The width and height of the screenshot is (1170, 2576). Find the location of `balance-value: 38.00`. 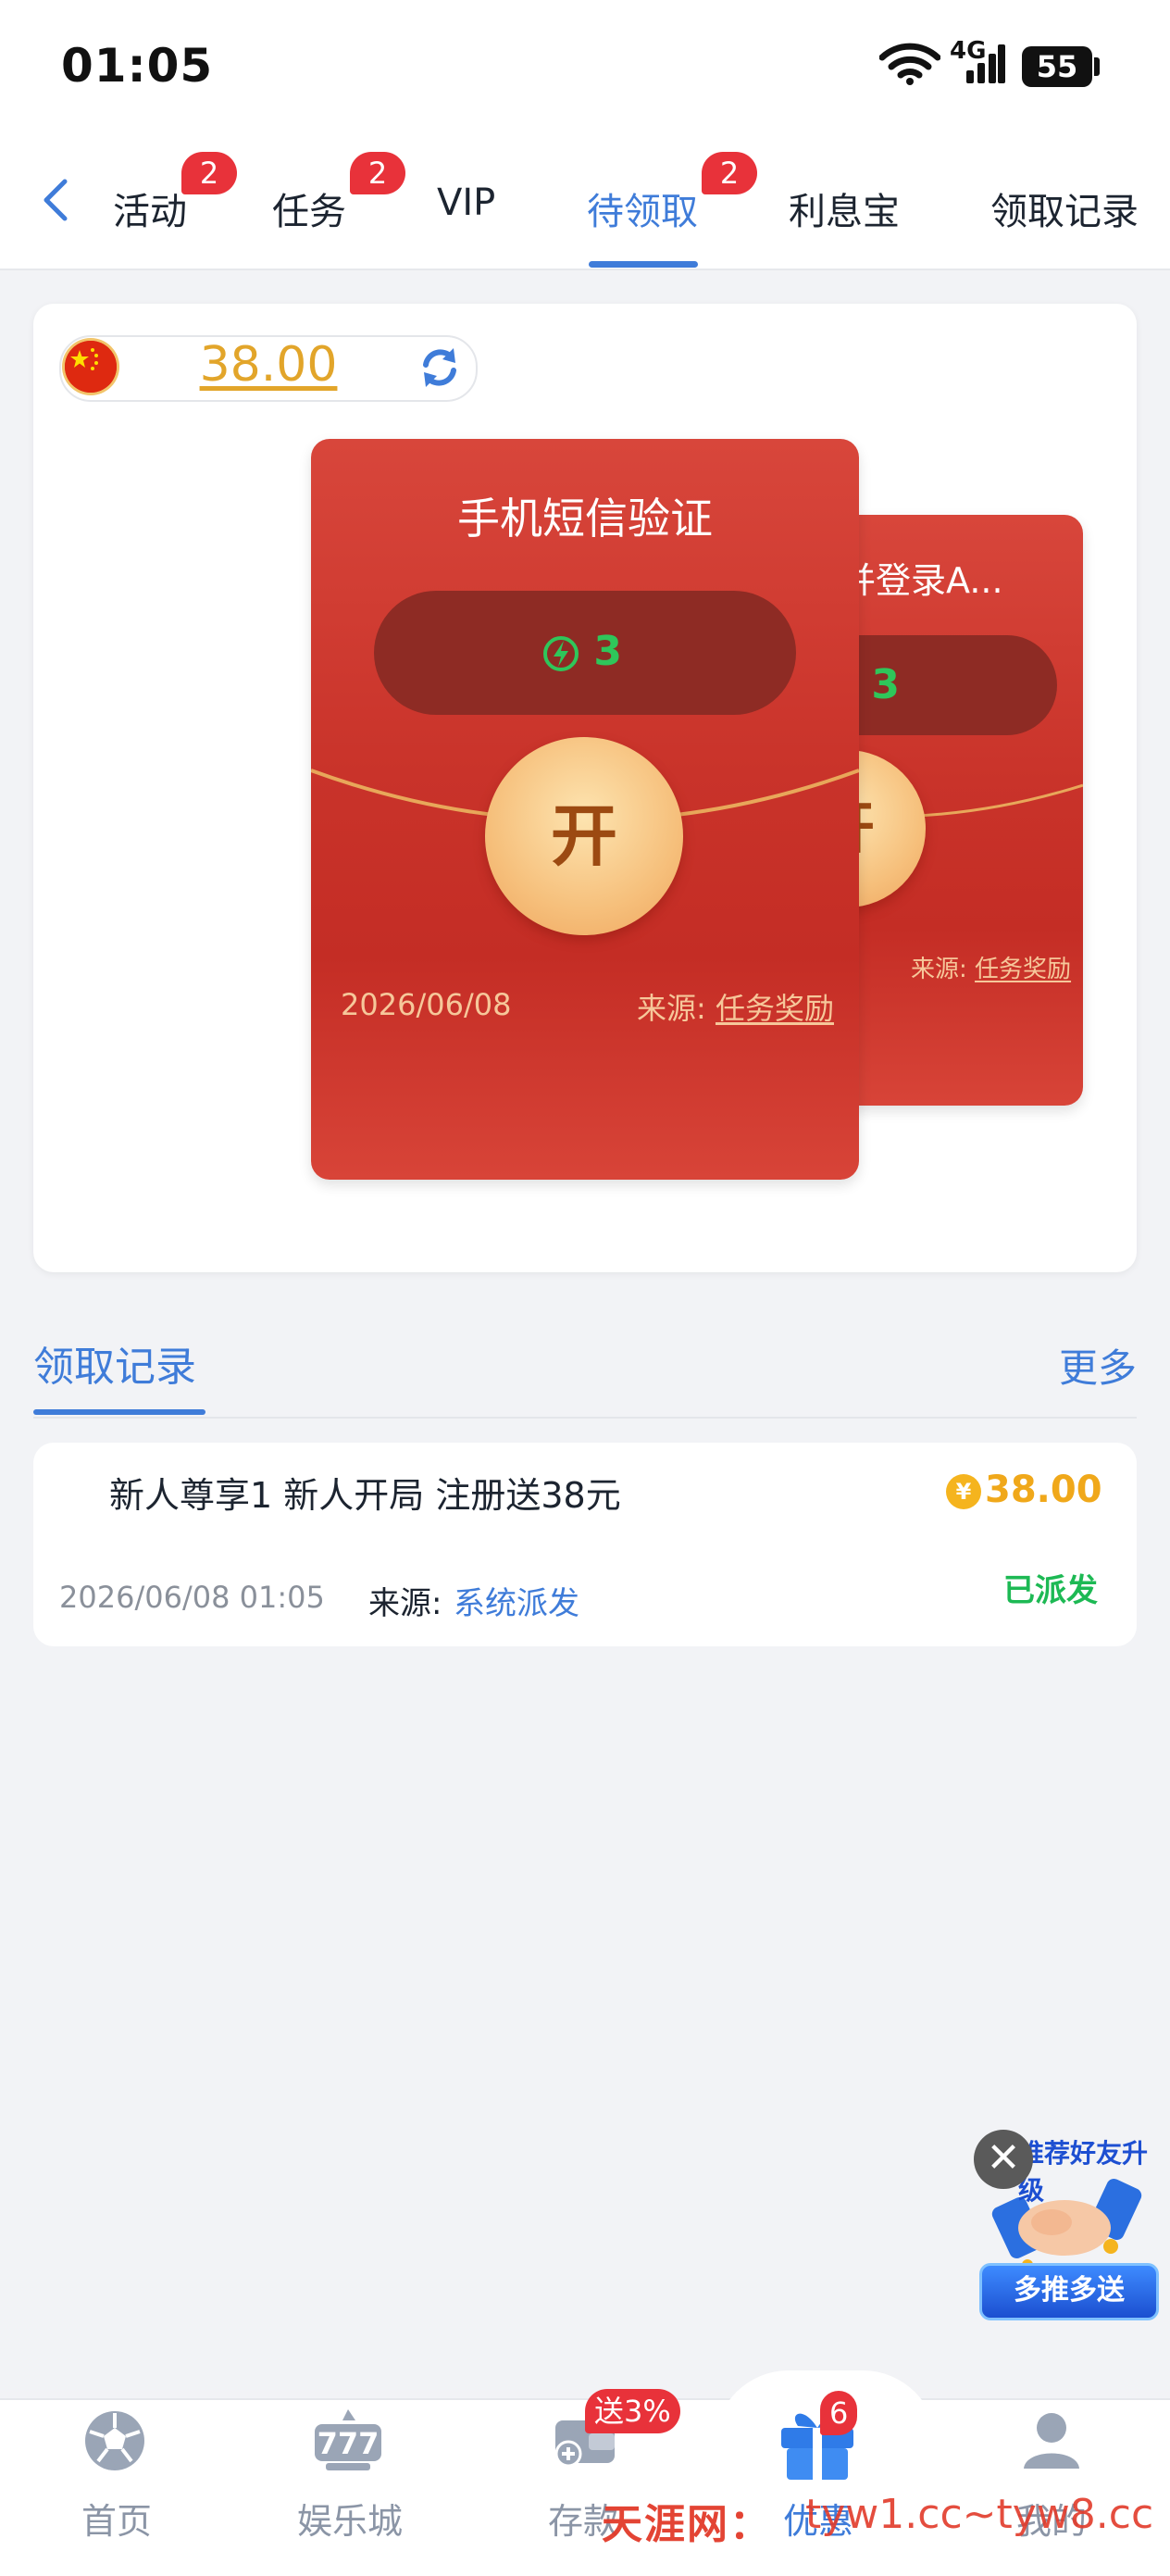

balance-value: 38.00 is located at coordinates (268, 365).